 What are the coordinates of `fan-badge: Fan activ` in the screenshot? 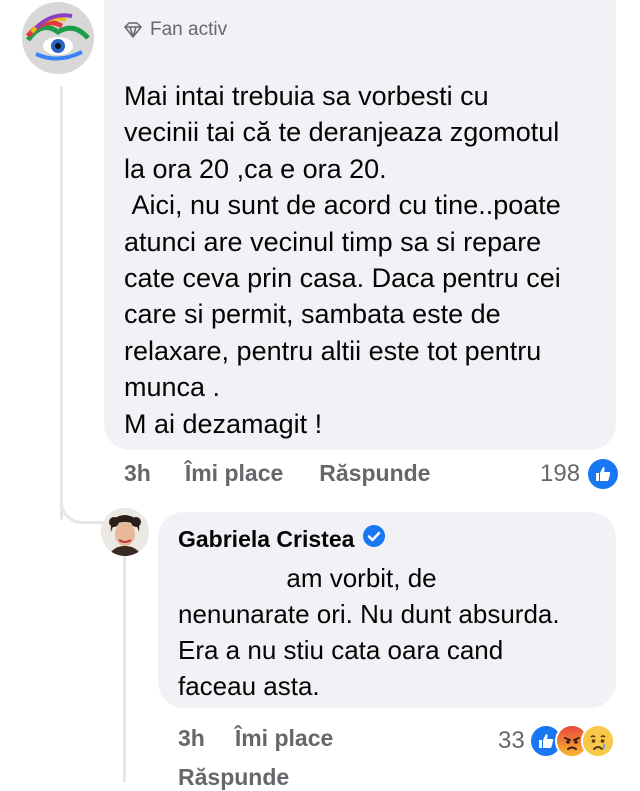 It's located at (175, 30).